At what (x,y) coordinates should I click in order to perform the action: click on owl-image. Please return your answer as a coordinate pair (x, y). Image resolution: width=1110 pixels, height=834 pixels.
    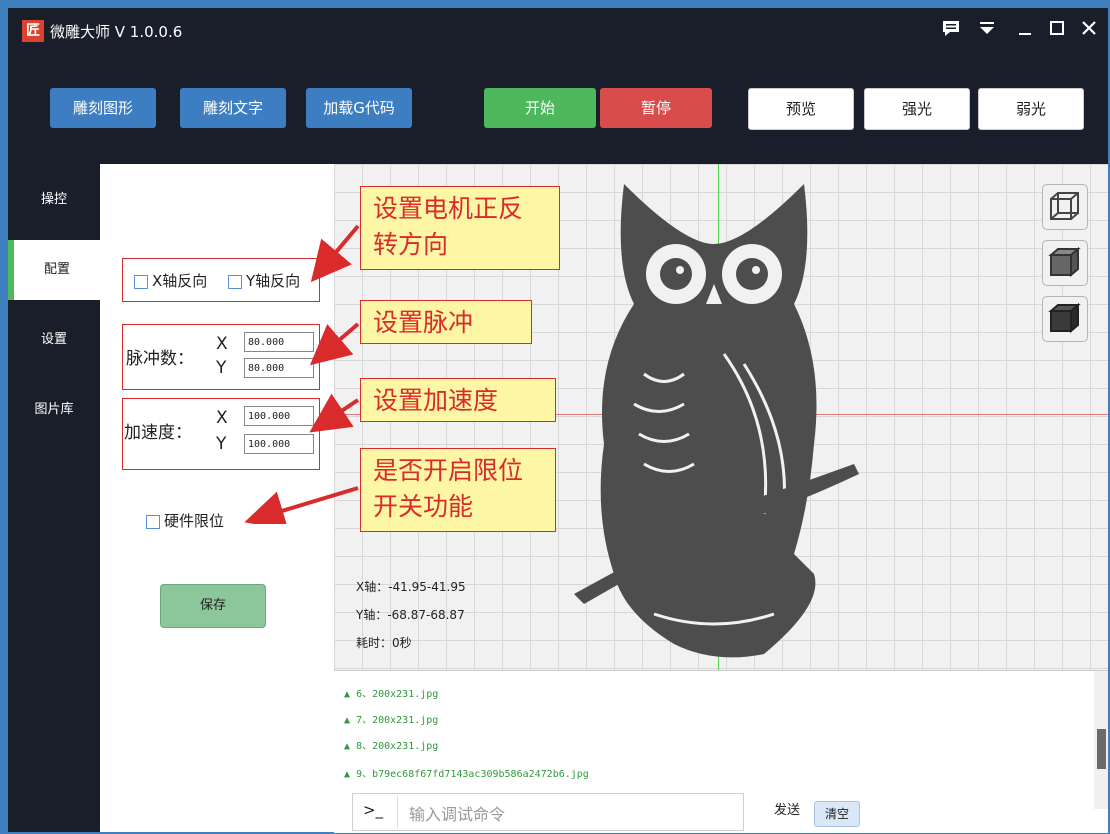
    Looking at the image, I should click on (716, 421).